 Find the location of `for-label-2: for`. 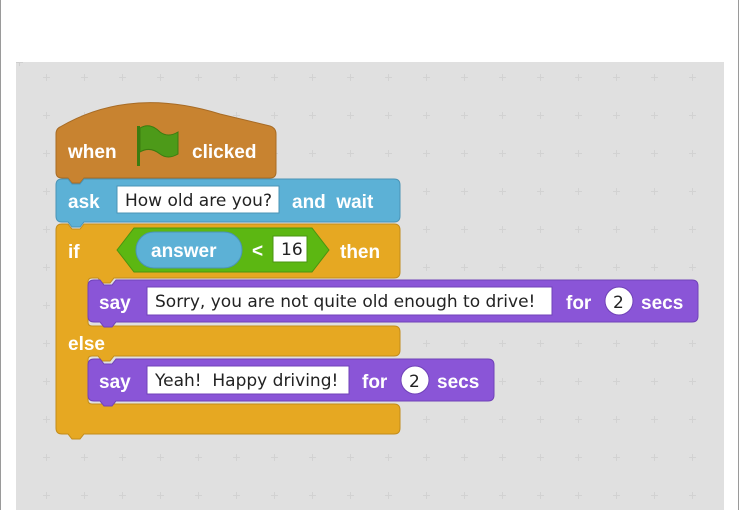

for-label-2: for is located at coordinates (375, 382).